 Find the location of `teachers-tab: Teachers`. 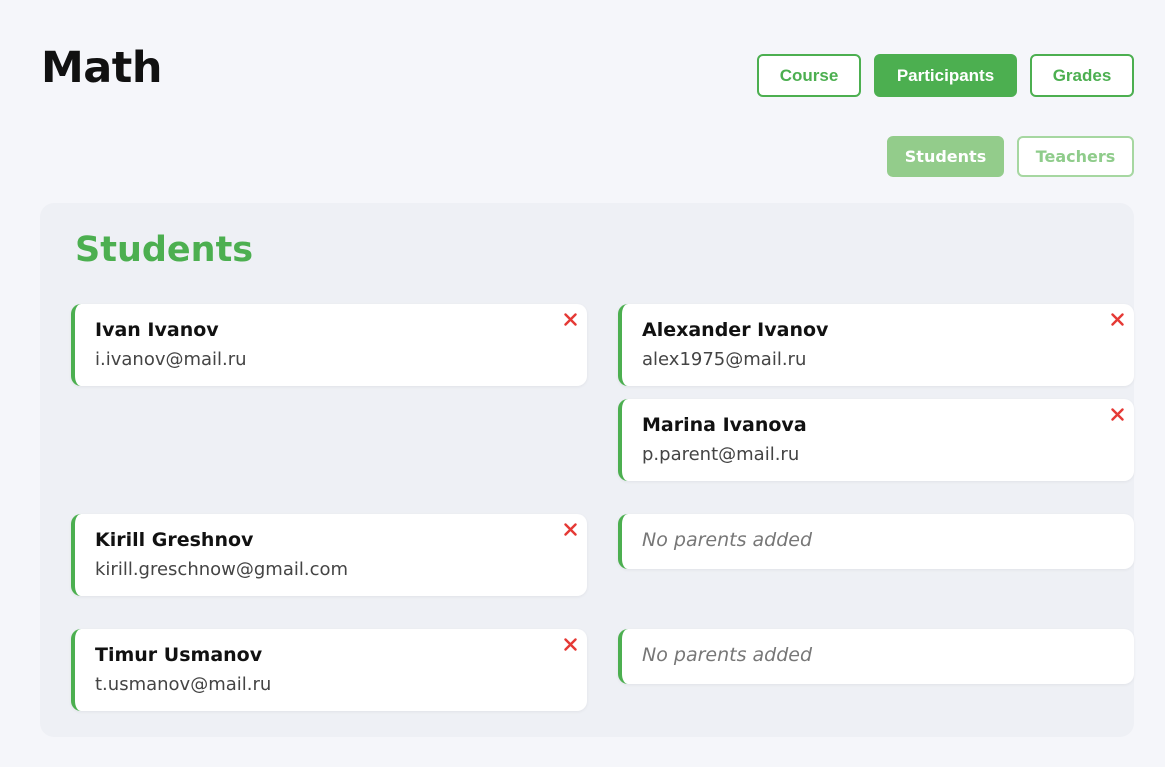

teachers-tab: Teachers is located at coordinates (1075, 156).